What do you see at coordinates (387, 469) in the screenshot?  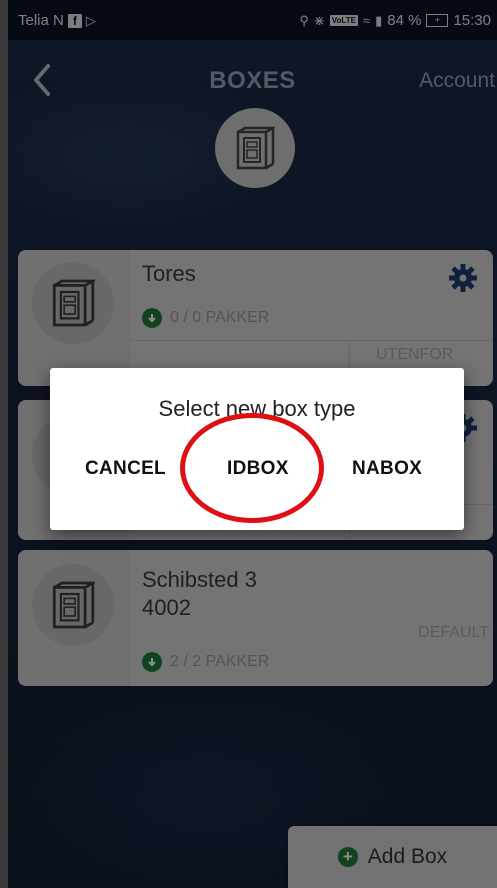 I see `nabox-button: NABOX` at bounding box center [387, 469].